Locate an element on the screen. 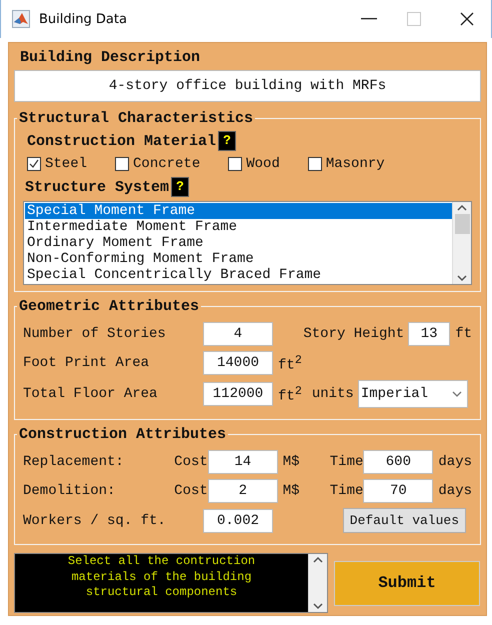  window-title: Building Data is located at coordinates (83, 19).